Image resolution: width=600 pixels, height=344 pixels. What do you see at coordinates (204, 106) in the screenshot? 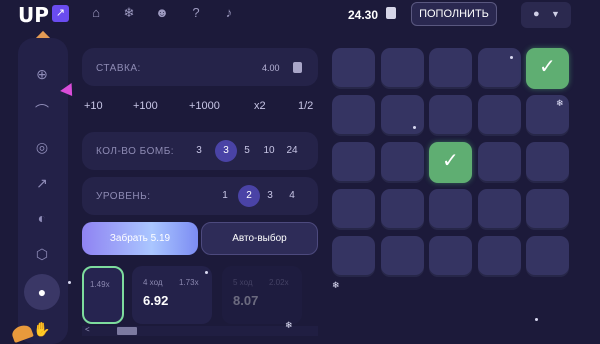
I see `quick-bet-plus-1000: +1000` at bounding box center [204, 106].